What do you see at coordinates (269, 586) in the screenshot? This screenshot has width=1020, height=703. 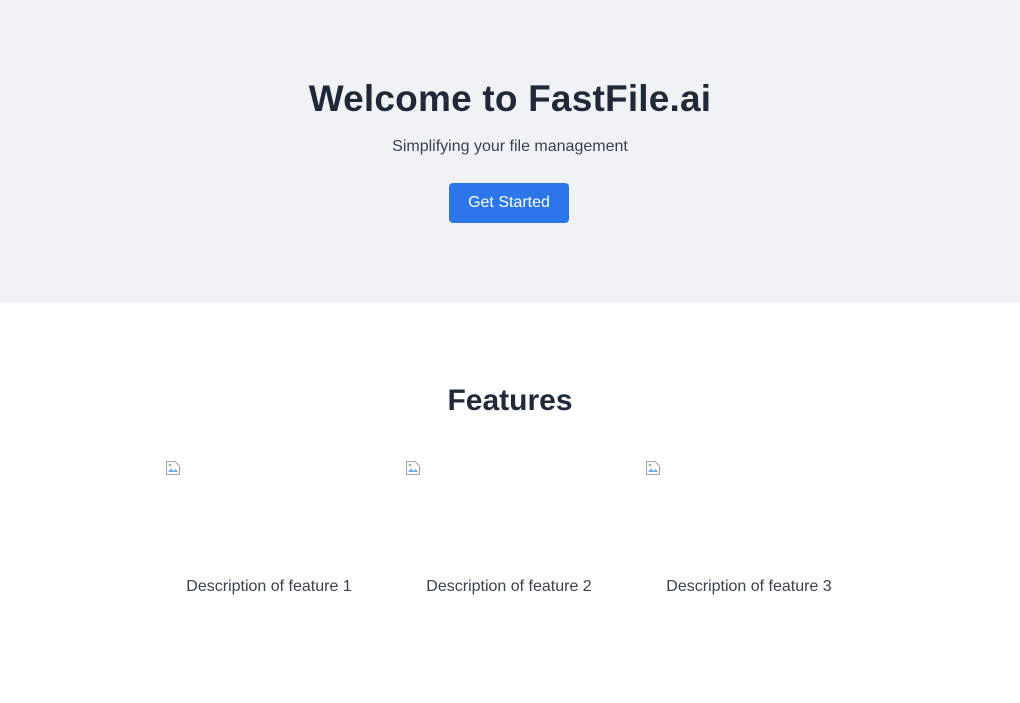 I see `feature-description: Description of feature 1` at bounding box center [269, 586].